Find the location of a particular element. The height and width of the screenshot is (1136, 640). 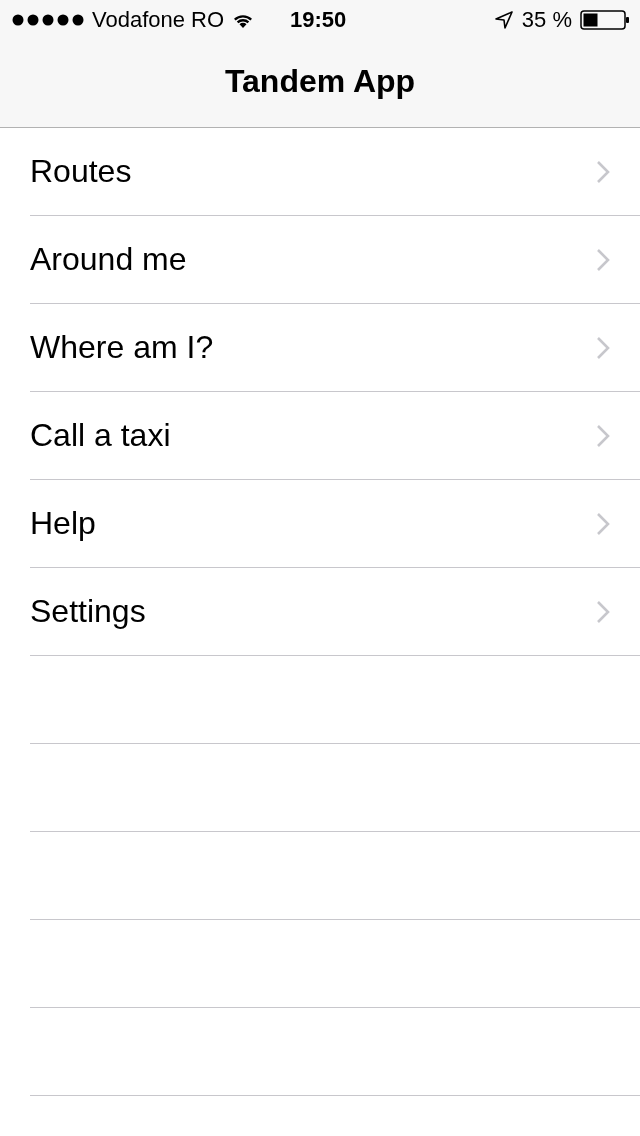

menu-row: Around me is located at coordinates (335, 260).